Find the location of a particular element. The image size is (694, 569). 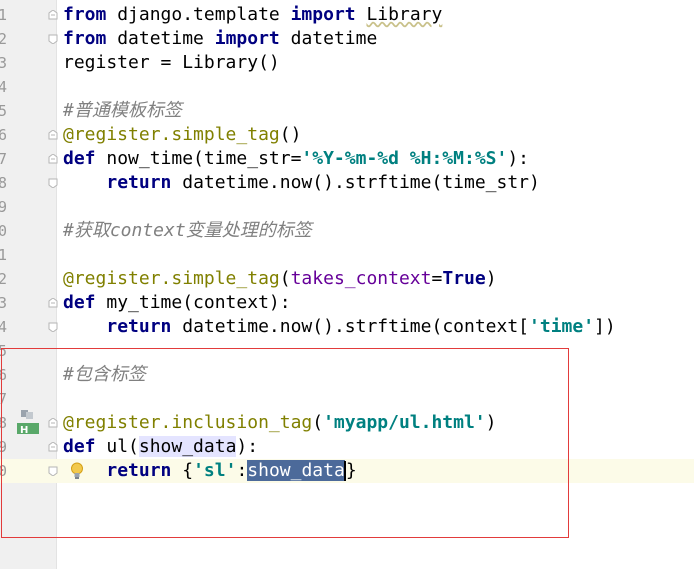

code-line: 0 return {'sl':show_data} is located at coordinates (347, 471).